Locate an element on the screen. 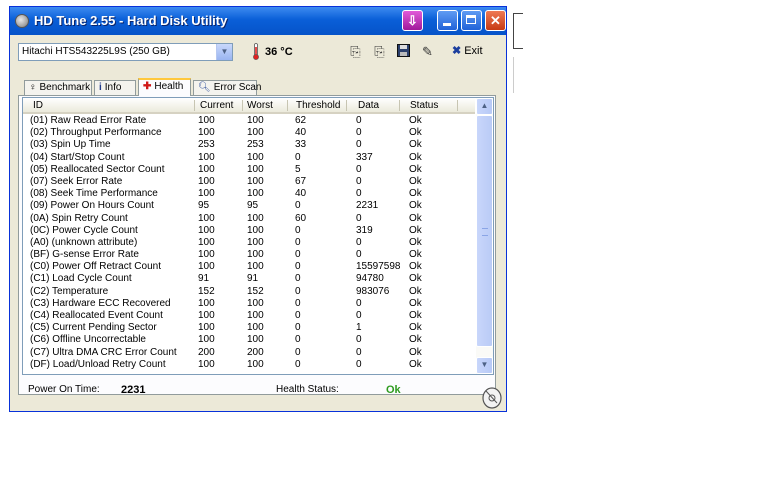 The image size is (768, 480). attribute-id: (0A) Spin Retry Count is located at coordinates (79, 218).